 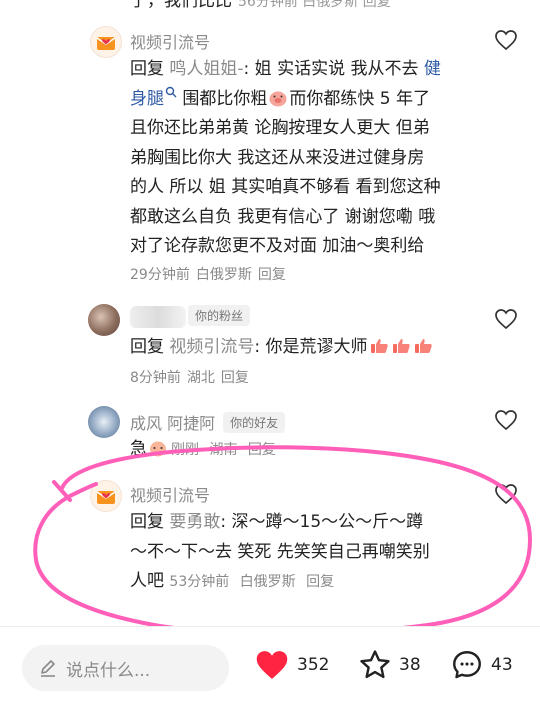 What do you see at coordinates (432, 69) in the screenshot?
I see `search-link: 健` at bounding box center [432, 69].